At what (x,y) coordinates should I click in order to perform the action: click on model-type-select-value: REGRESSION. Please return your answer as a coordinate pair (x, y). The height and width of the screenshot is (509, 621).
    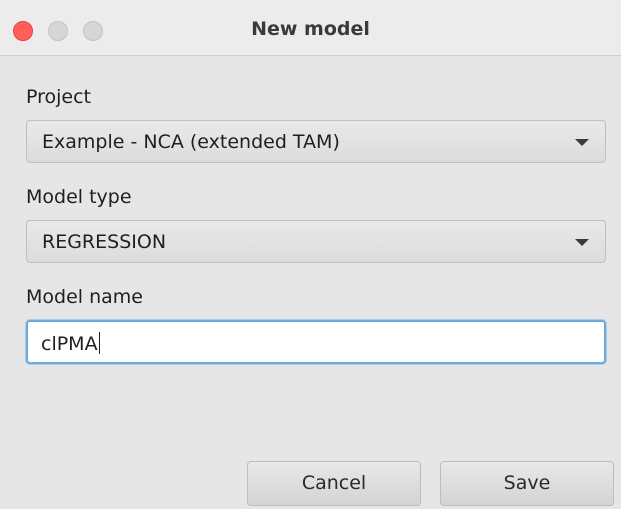
    Looking at the image, I should click on (104, 242).